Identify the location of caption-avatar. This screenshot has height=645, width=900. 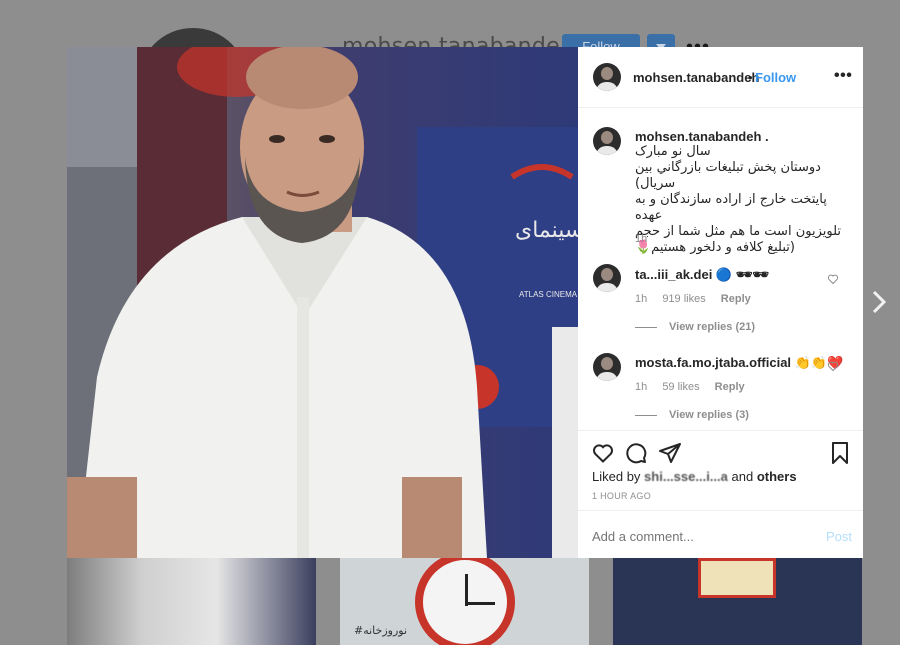
(607, 141).